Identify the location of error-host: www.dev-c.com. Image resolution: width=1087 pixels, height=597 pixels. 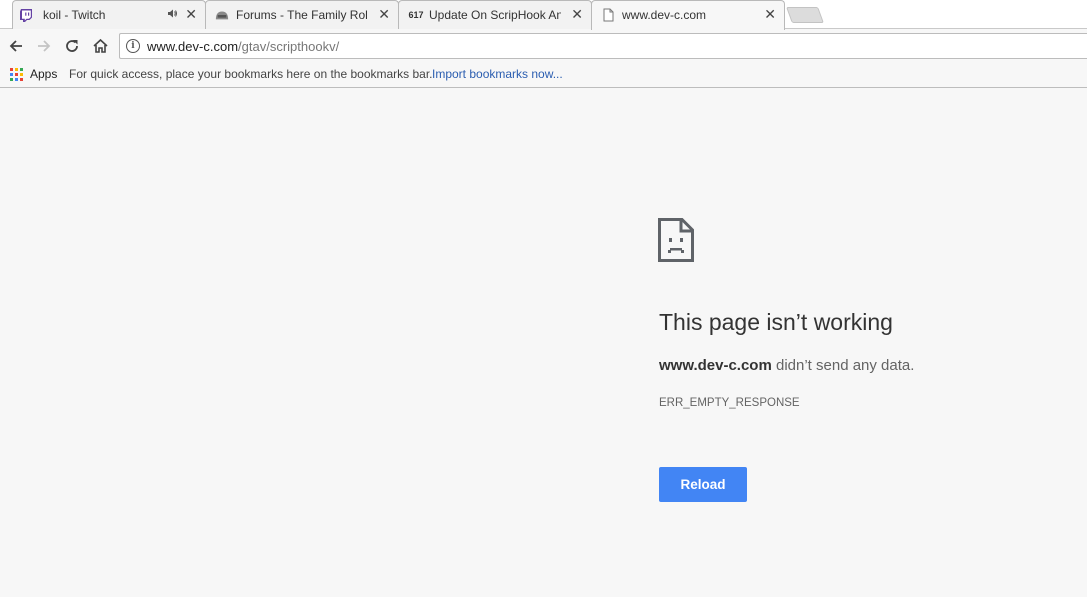
(715, 365).